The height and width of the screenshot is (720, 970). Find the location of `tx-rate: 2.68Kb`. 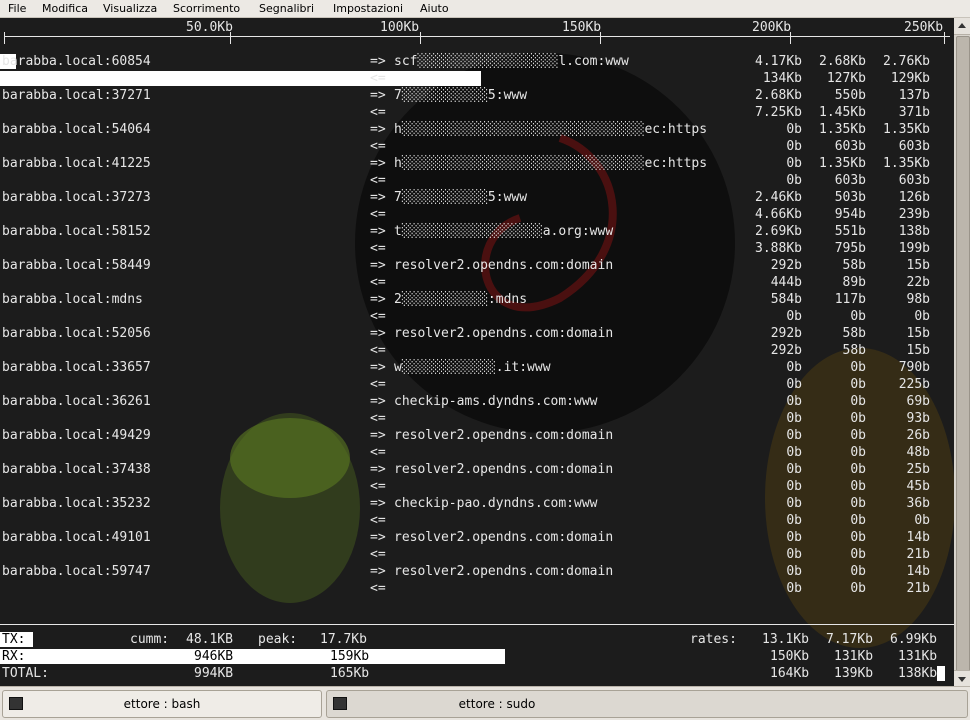

tx-rate: 2.68Kb is located at coordinates (778, 95).